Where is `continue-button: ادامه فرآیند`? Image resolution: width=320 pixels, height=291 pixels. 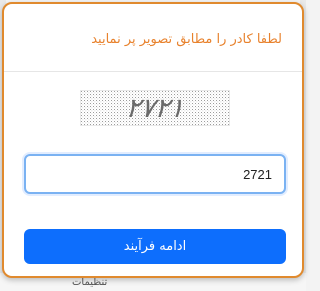 continue-button: ادامه فرآیند is located at coordinates (155, 246).